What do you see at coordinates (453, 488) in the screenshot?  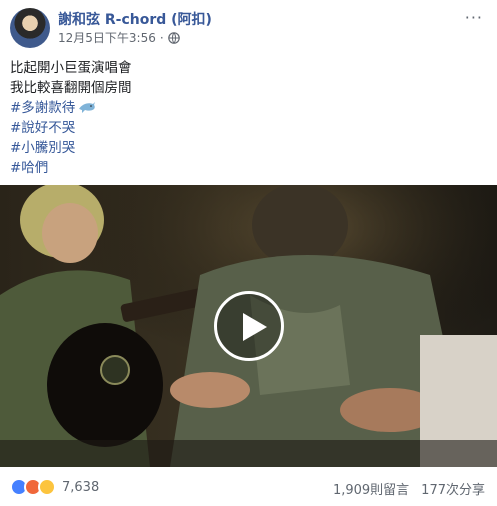 I see `shares-count-link: 177次分享` at bounding box center [453, 488].